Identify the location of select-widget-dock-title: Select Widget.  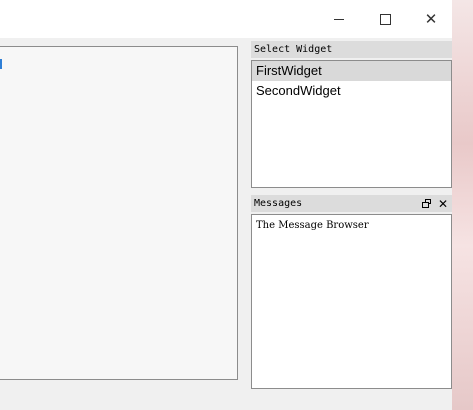
(351, 49).